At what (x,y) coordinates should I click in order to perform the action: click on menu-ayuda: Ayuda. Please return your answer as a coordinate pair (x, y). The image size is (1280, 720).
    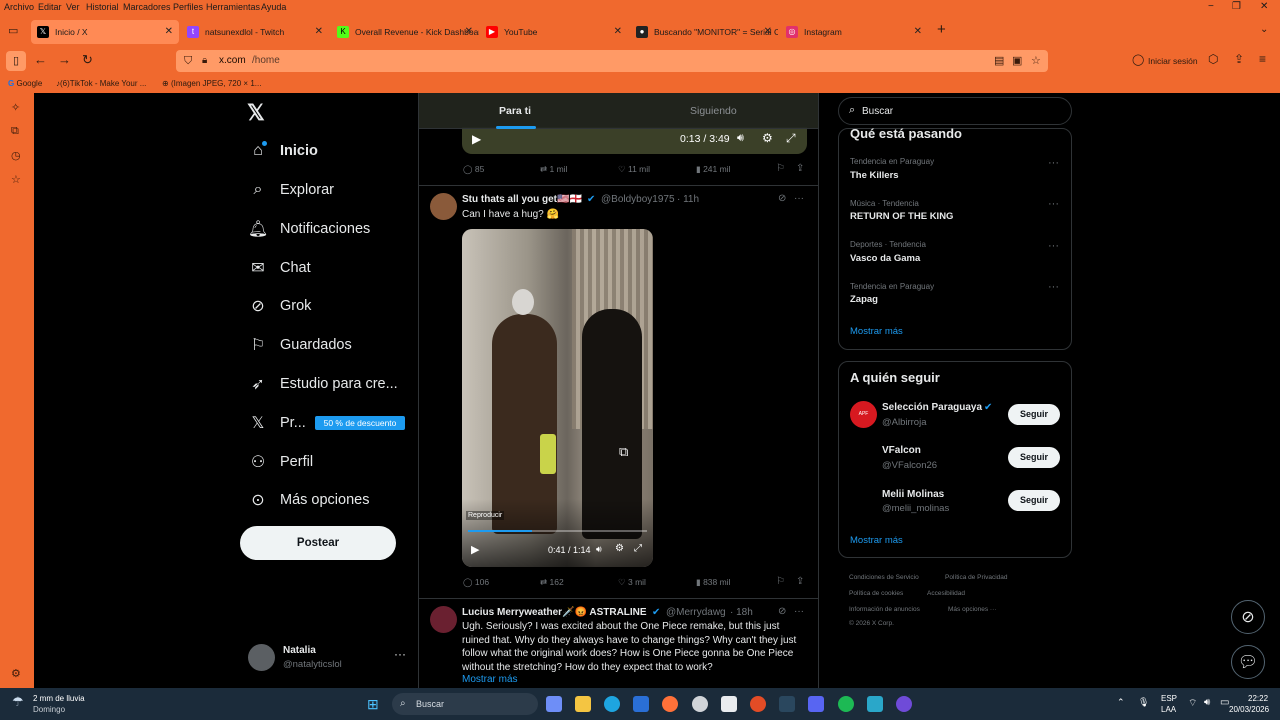
    Looking at the image, I should click on (273, 7).